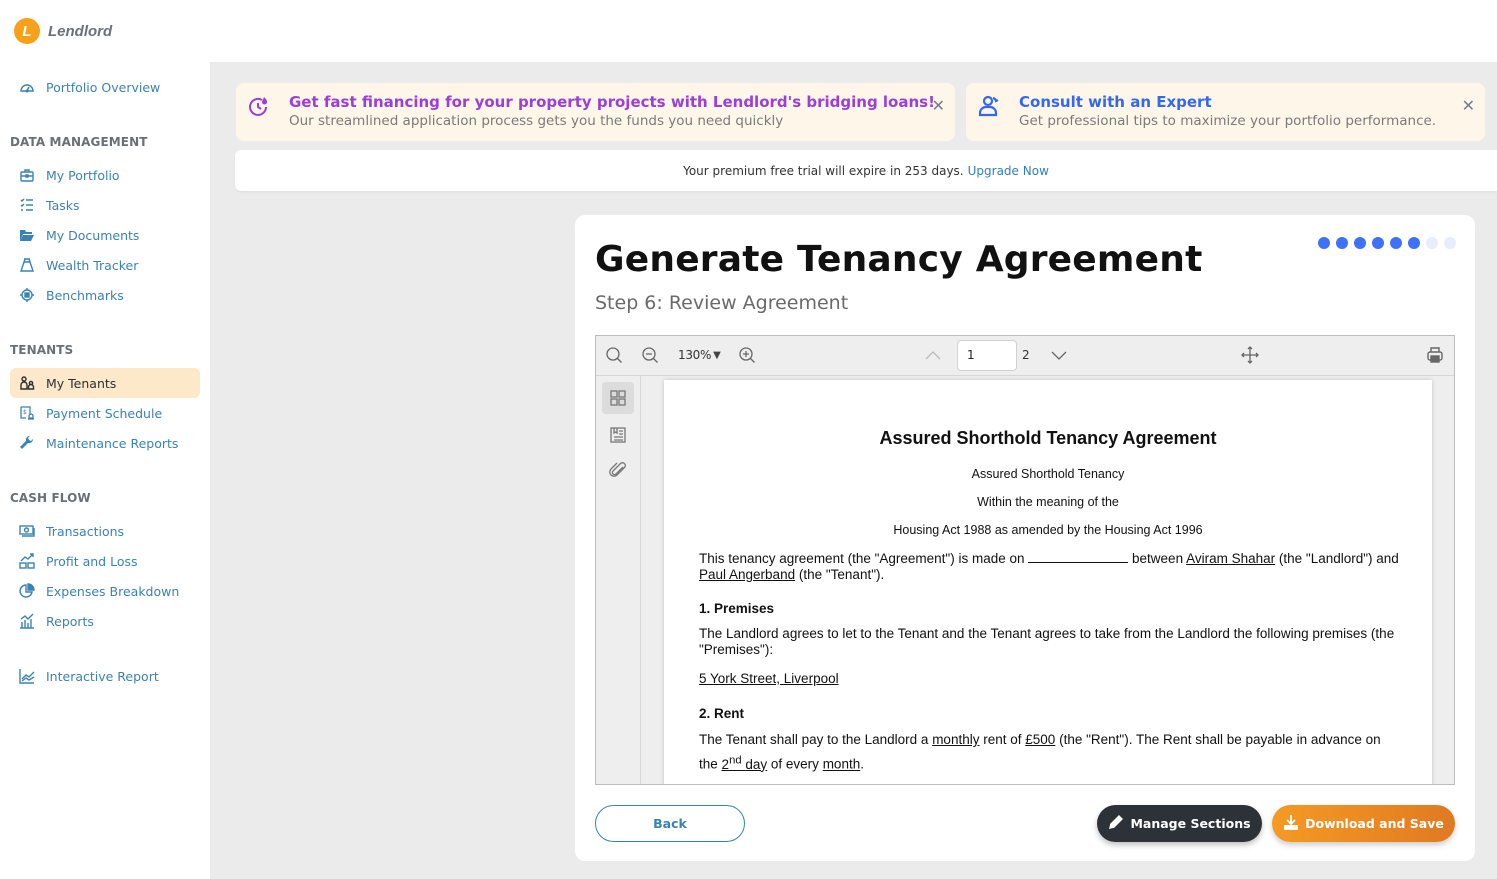  What do you see at coordinates (841, 764) in the screenshot?
I see `rent-period: month` at bounding box center [841, 764].